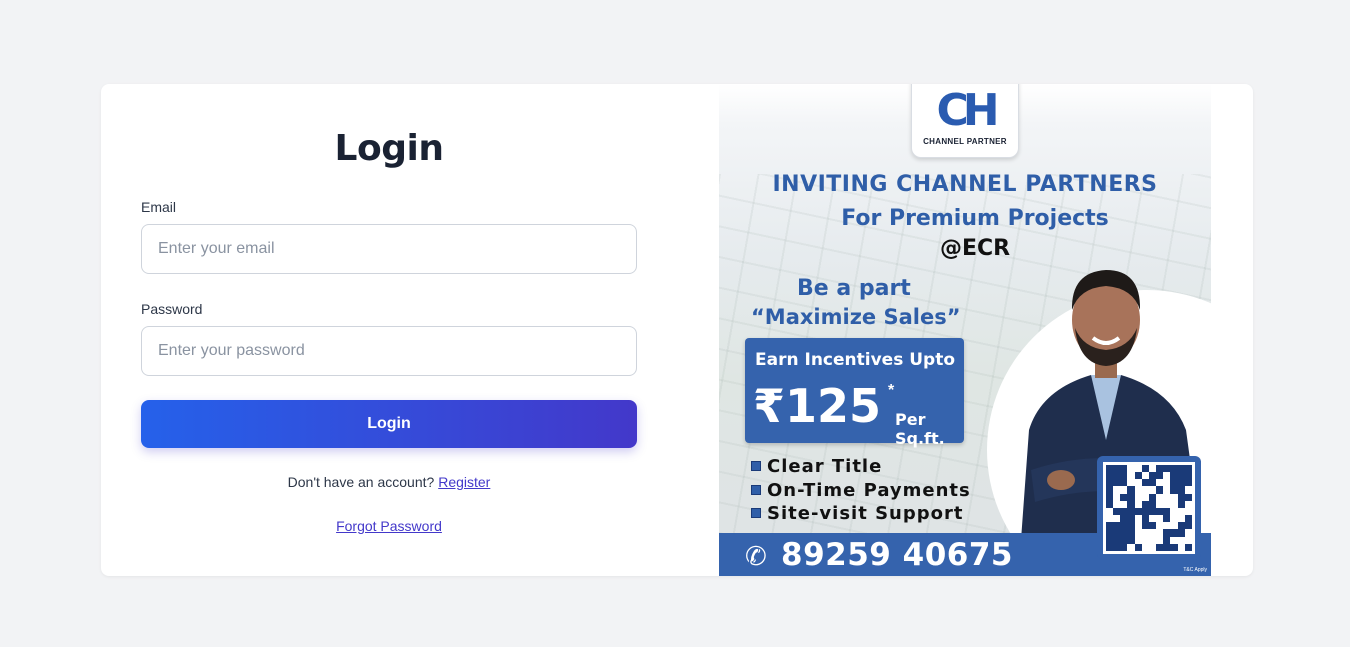 Image resolution: width=1350 pixels, height=647 pixels. What do you see at coordinates (389, 424) in the screenshot?
I see `login-button: Login` at bounding box center [389, 424].